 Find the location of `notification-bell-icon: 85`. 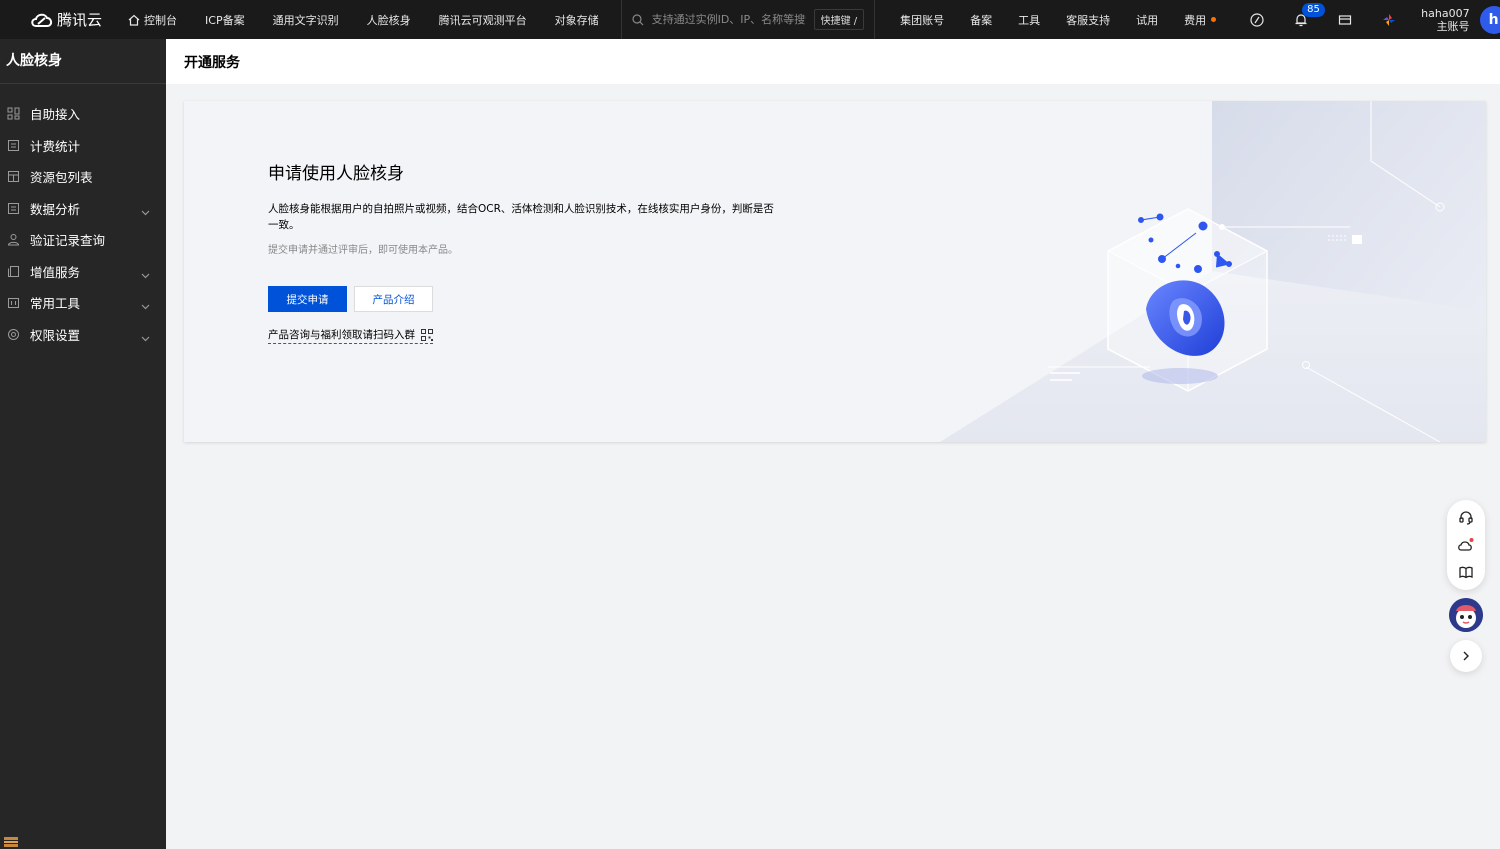

notification-bell-icon: 85 is located at coordinates (1302, 19).